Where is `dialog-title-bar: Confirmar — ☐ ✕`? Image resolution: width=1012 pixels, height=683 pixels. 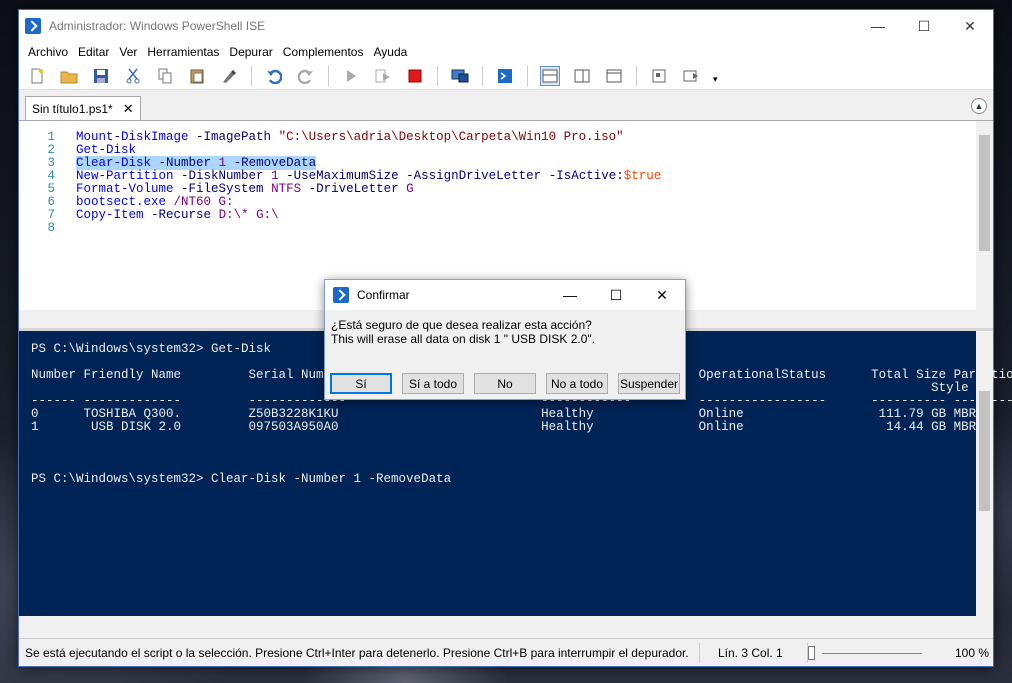 dialog-title-bar: Confirmar — ☐ ✕ is located at coordinates (505, 295).